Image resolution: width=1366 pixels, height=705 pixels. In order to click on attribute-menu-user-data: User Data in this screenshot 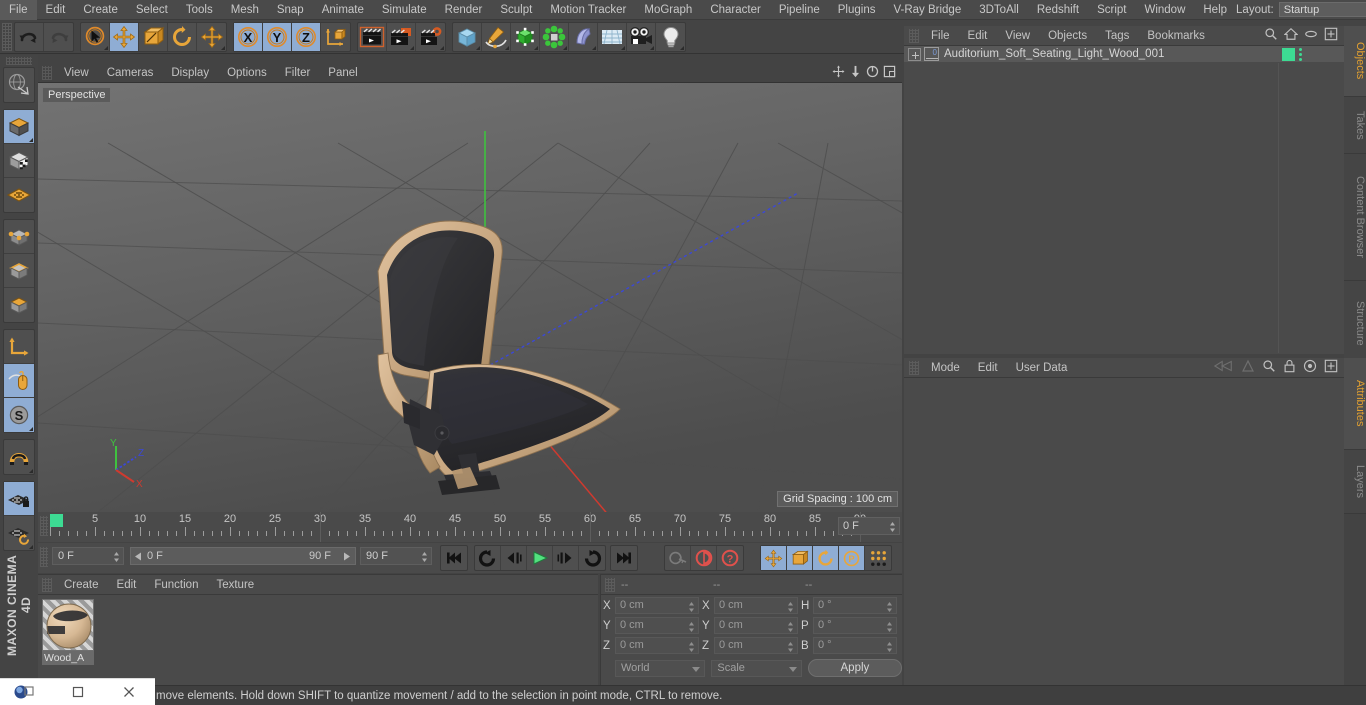, I will do `click(1042, 368)`.